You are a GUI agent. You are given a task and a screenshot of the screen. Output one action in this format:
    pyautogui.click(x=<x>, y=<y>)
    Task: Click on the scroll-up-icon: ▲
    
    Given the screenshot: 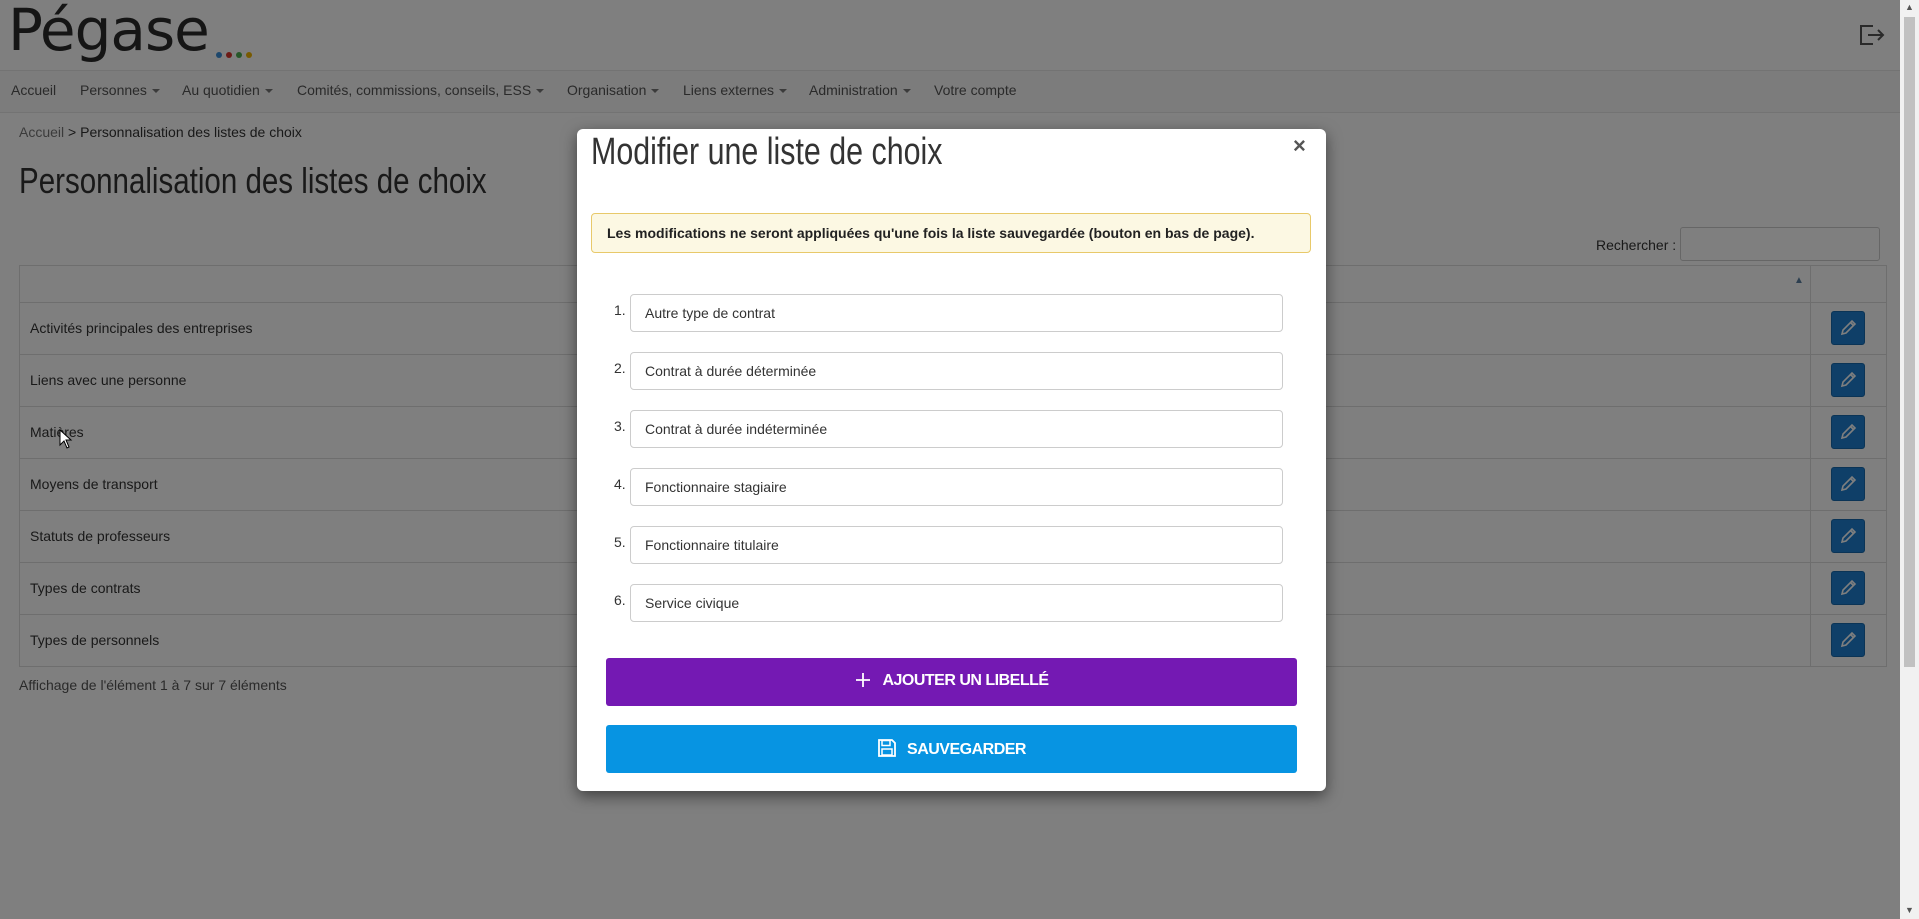 What is the action you would take?
    pyautogui.click(x=1909, y=7)
    